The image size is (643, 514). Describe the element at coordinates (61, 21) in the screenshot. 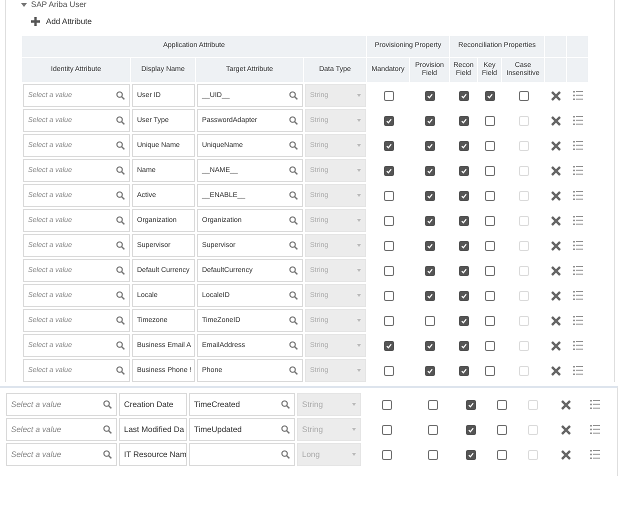

I see `add-attribute-button: Add Attribute` at that location.